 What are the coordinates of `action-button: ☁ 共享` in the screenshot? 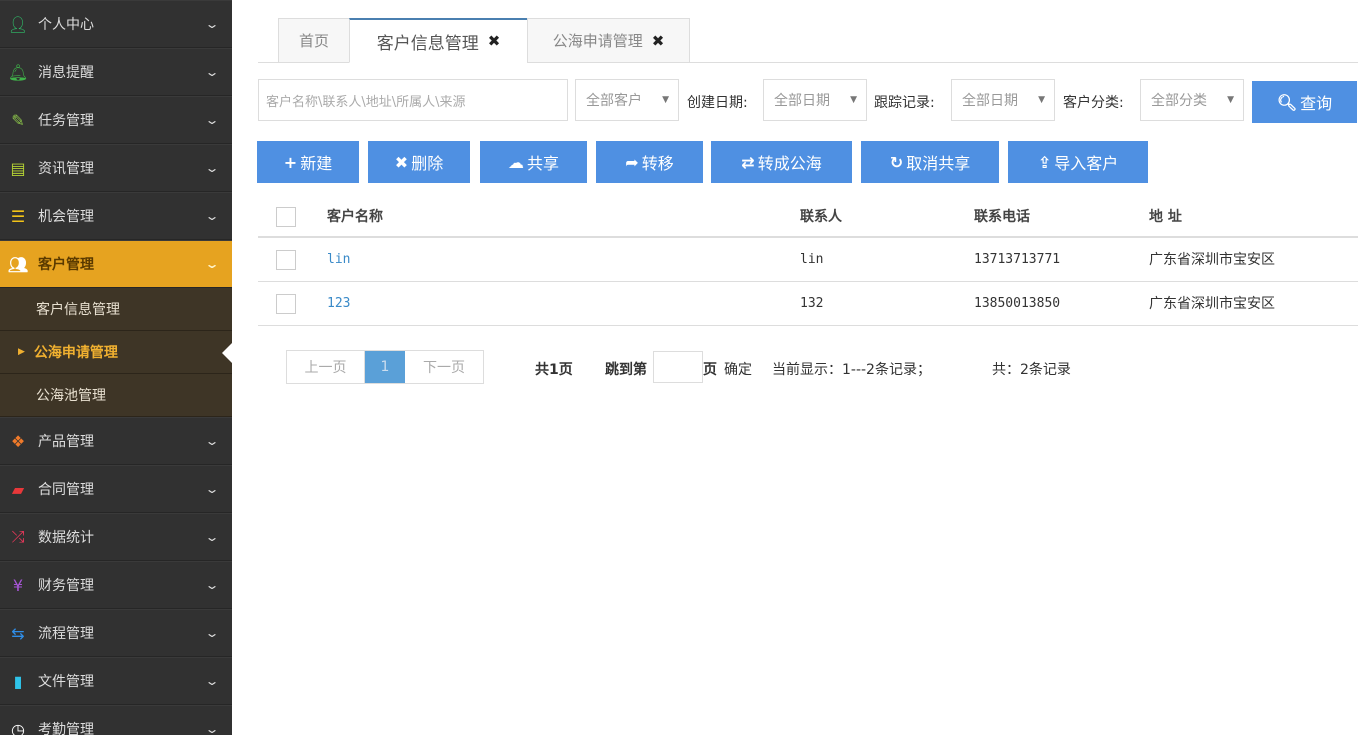 It's located at (533, 162).